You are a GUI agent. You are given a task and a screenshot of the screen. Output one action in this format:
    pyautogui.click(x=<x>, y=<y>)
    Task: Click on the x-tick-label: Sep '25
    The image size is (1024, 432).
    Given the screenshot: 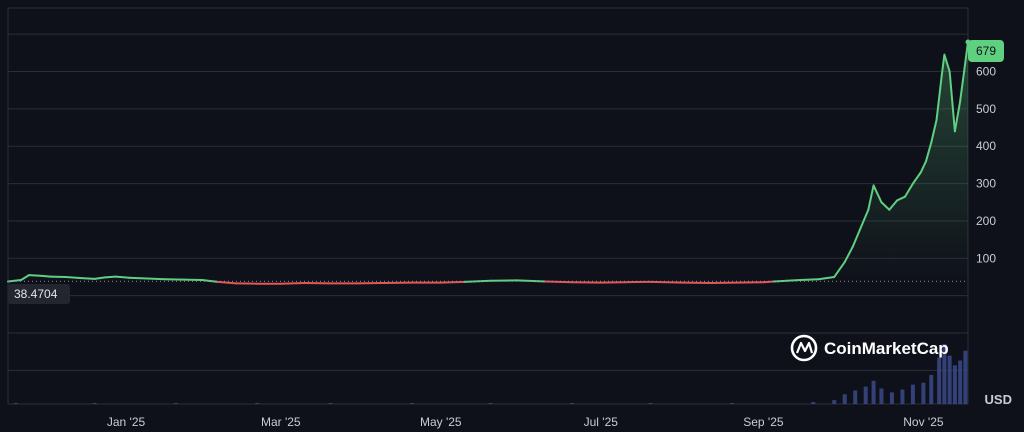 What is the action you would take?
    pyautogui.click(x=763, y=422)
    